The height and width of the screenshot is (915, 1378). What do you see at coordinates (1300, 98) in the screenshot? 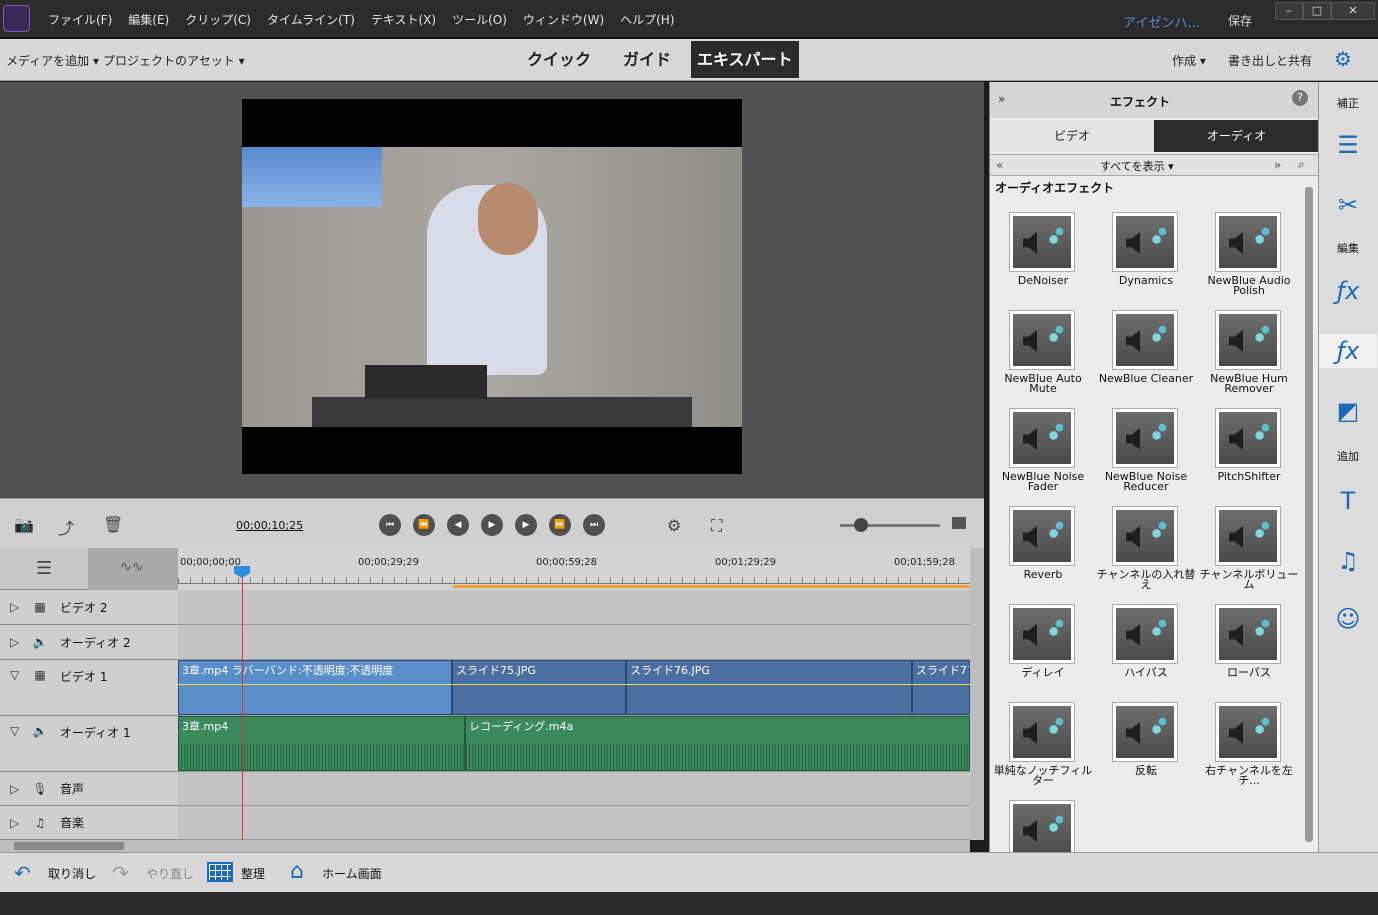
I see `help-icon: ?` at bounding box center [1300, 98].